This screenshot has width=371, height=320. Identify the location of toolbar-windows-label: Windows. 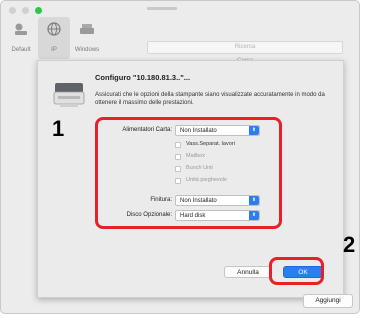
(87, 50).